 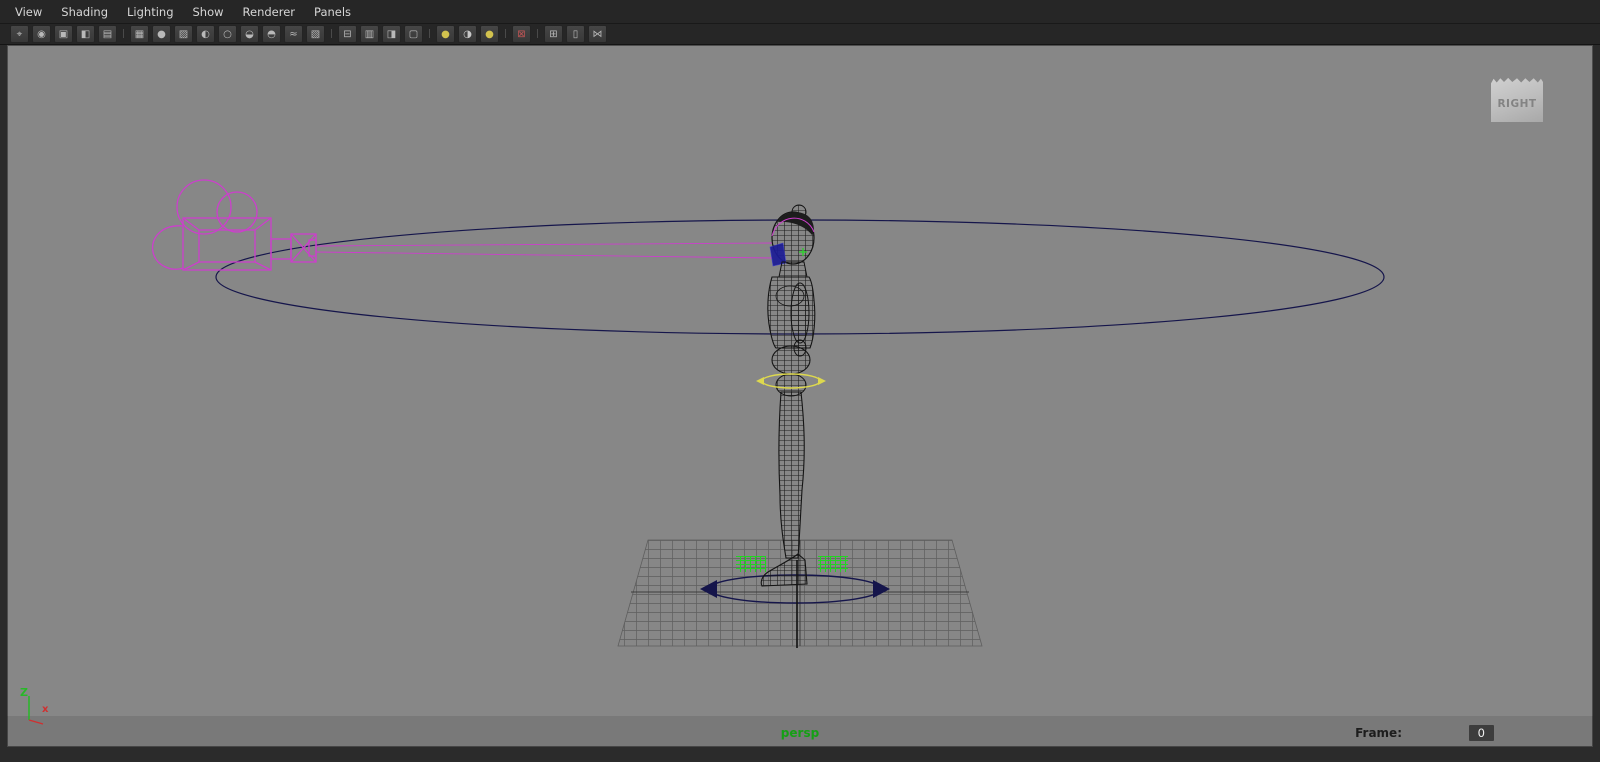 I want to click on resolution-gate-icon: ▢, so click(x=413, y=34).